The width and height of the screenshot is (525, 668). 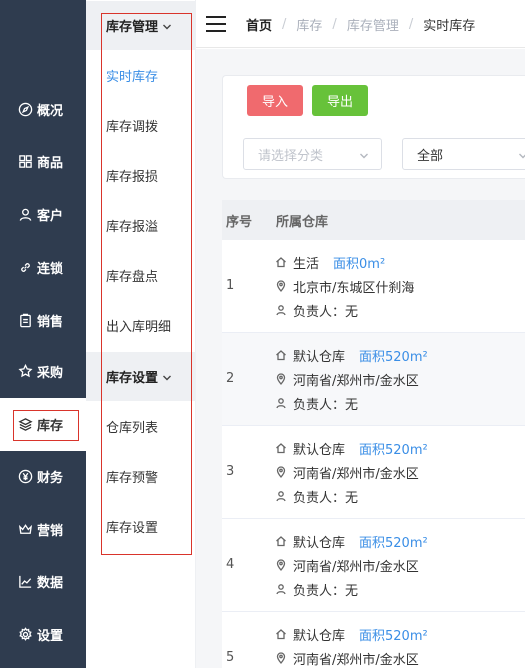 I want to click on scope-select: 全部, so click(x=463, y=154).